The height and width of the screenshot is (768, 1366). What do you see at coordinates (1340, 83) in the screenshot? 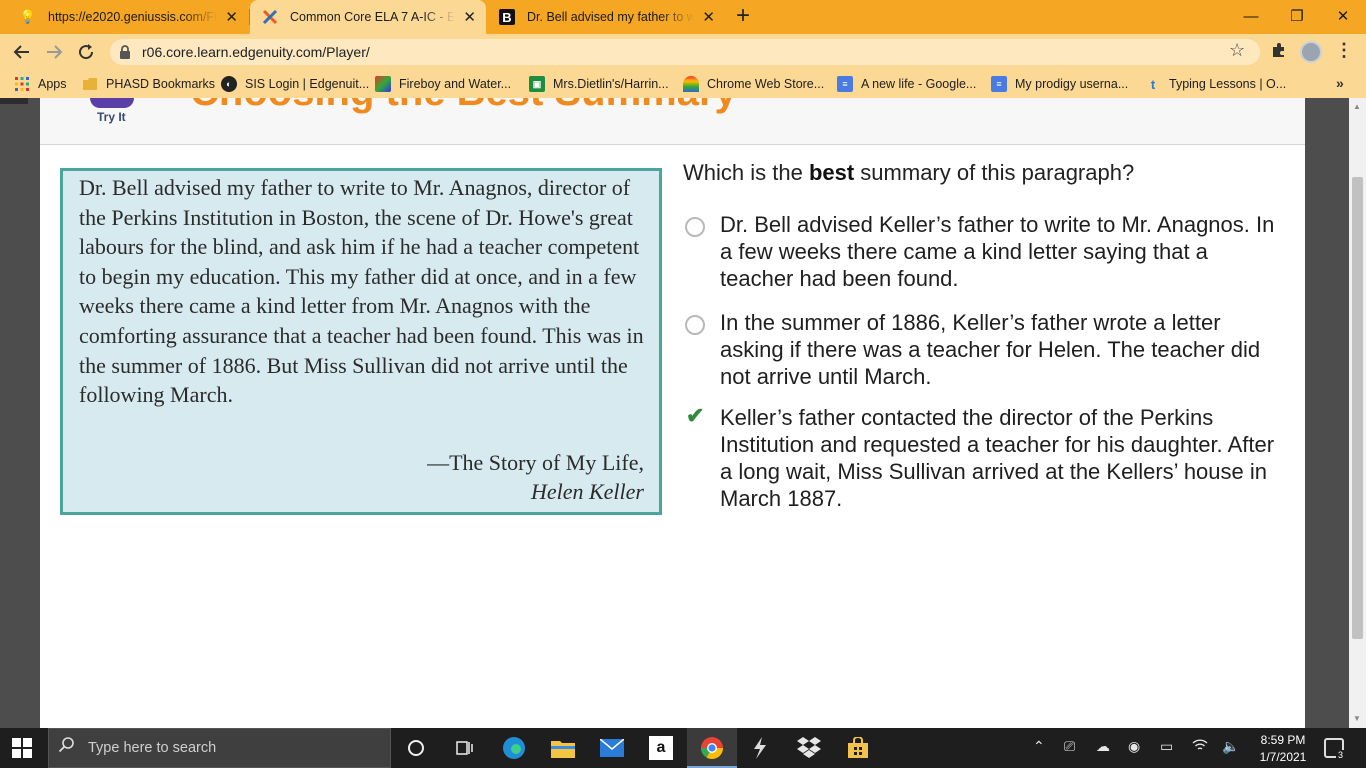
I see `bookmarks-overflow-icon: »` at bounding box center [1340, 83].